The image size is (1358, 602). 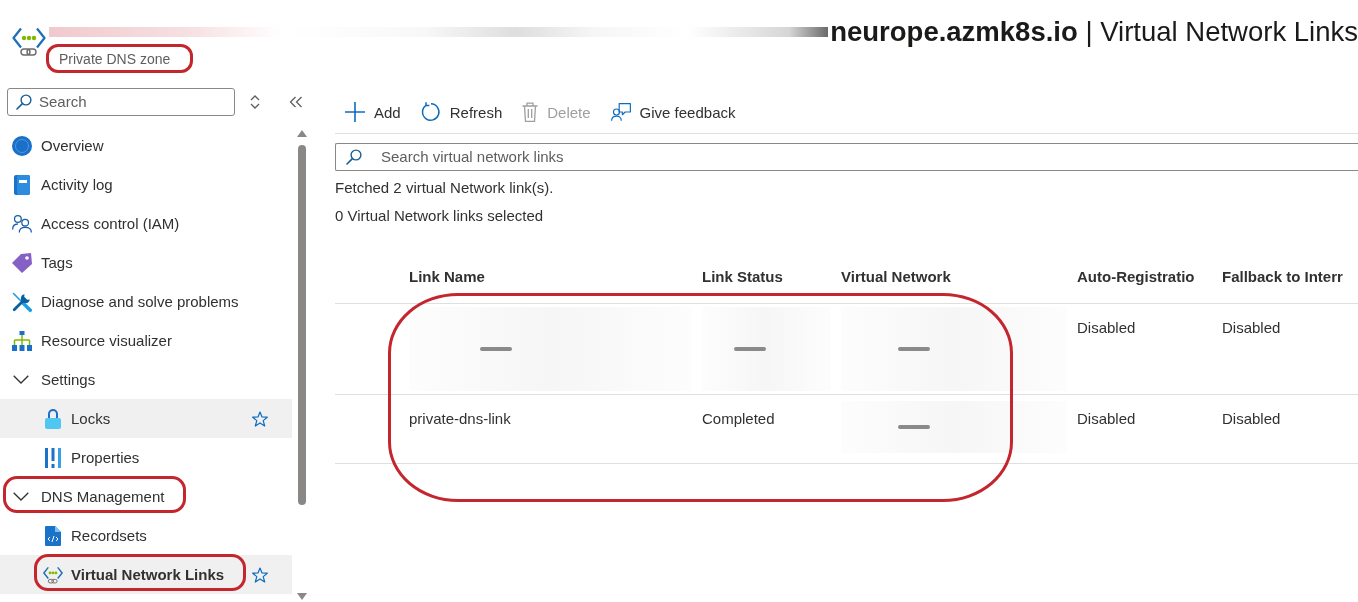 What do you see at coordinates (771, 277) in the screenshot?
I see `column-header: Link Status` at bounding box center [771, 277].